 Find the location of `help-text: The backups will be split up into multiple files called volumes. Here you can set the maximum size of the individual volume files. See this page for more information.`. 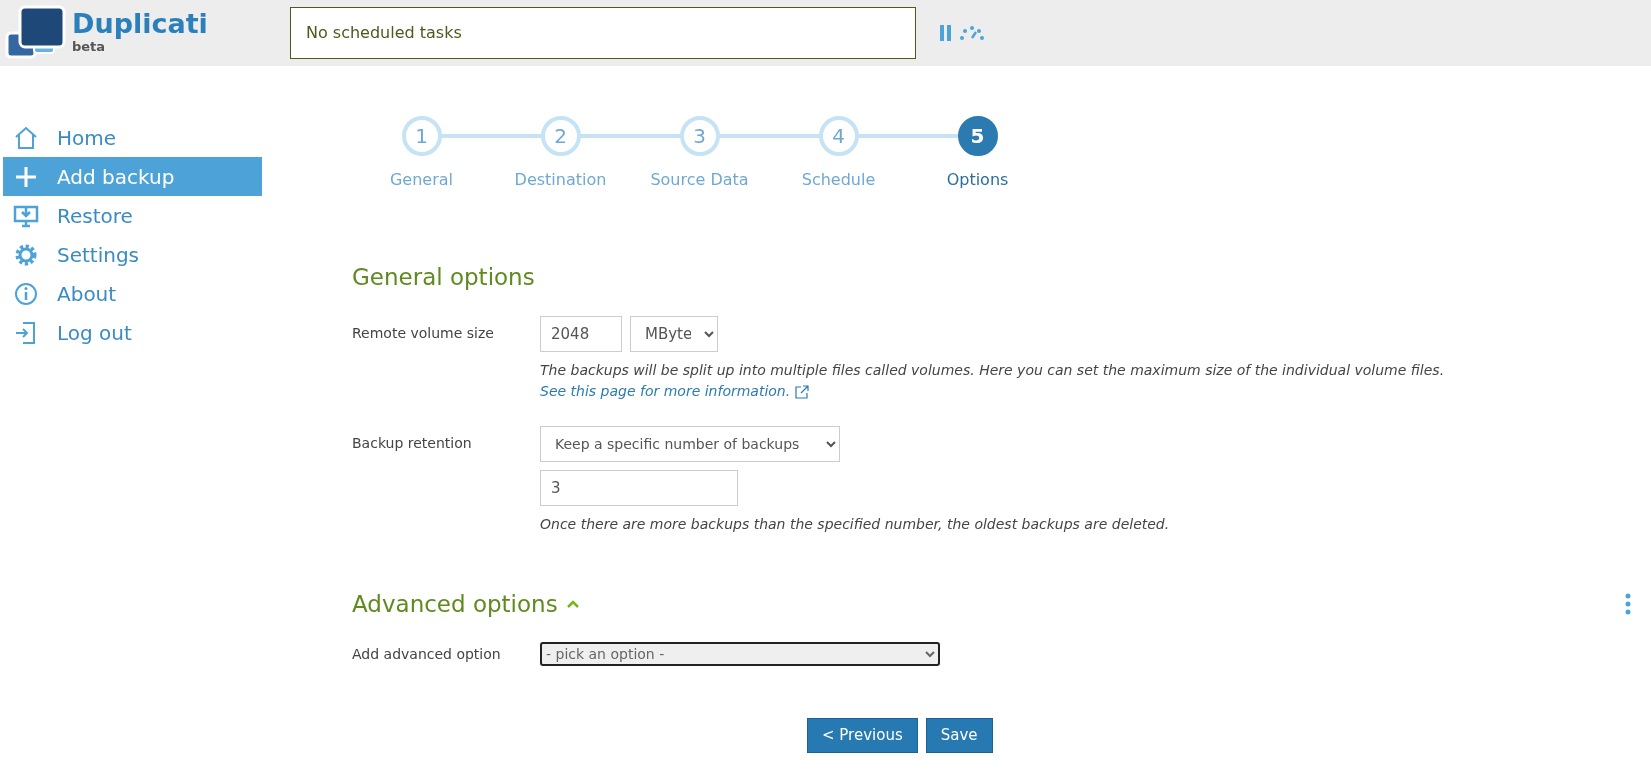

help-text: The backups will be split up into multiple files called volumes. Here you can set the maximum size of the individual volume files. See this page for more information. is located at coordinates (993, 380).